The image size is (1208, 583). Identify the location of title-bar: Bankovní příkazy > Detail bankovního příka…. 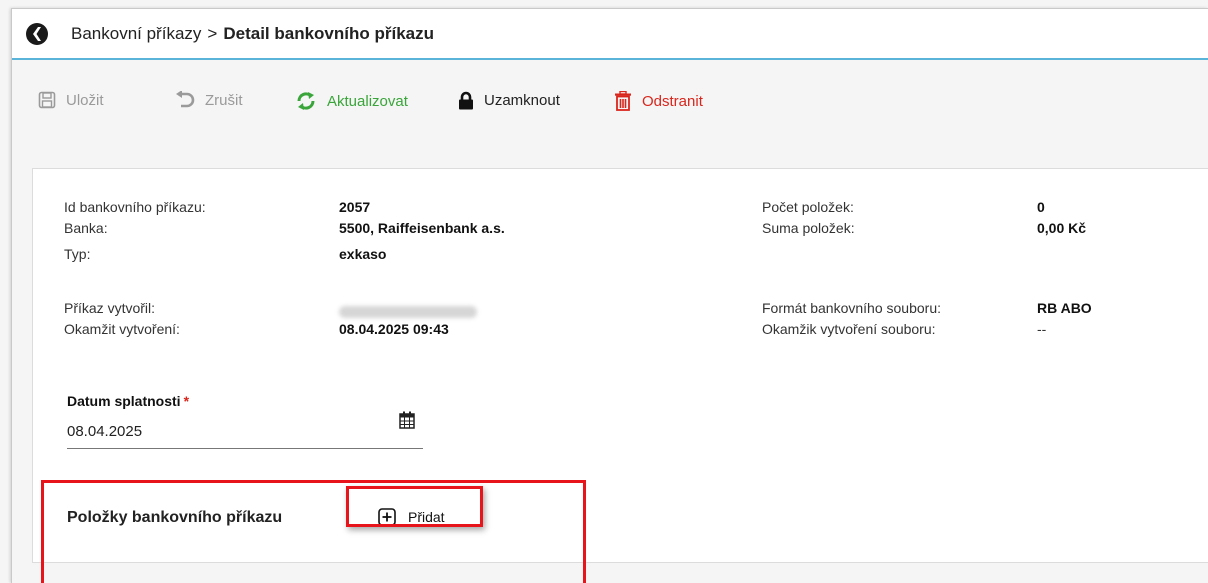
(610, 34).